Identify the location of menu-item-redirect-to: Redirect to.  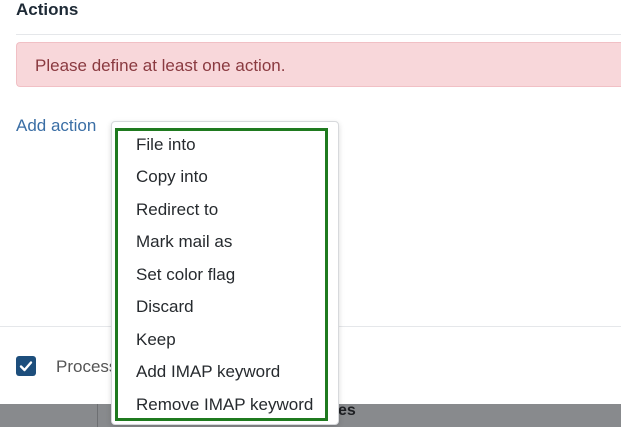
(177, 210).